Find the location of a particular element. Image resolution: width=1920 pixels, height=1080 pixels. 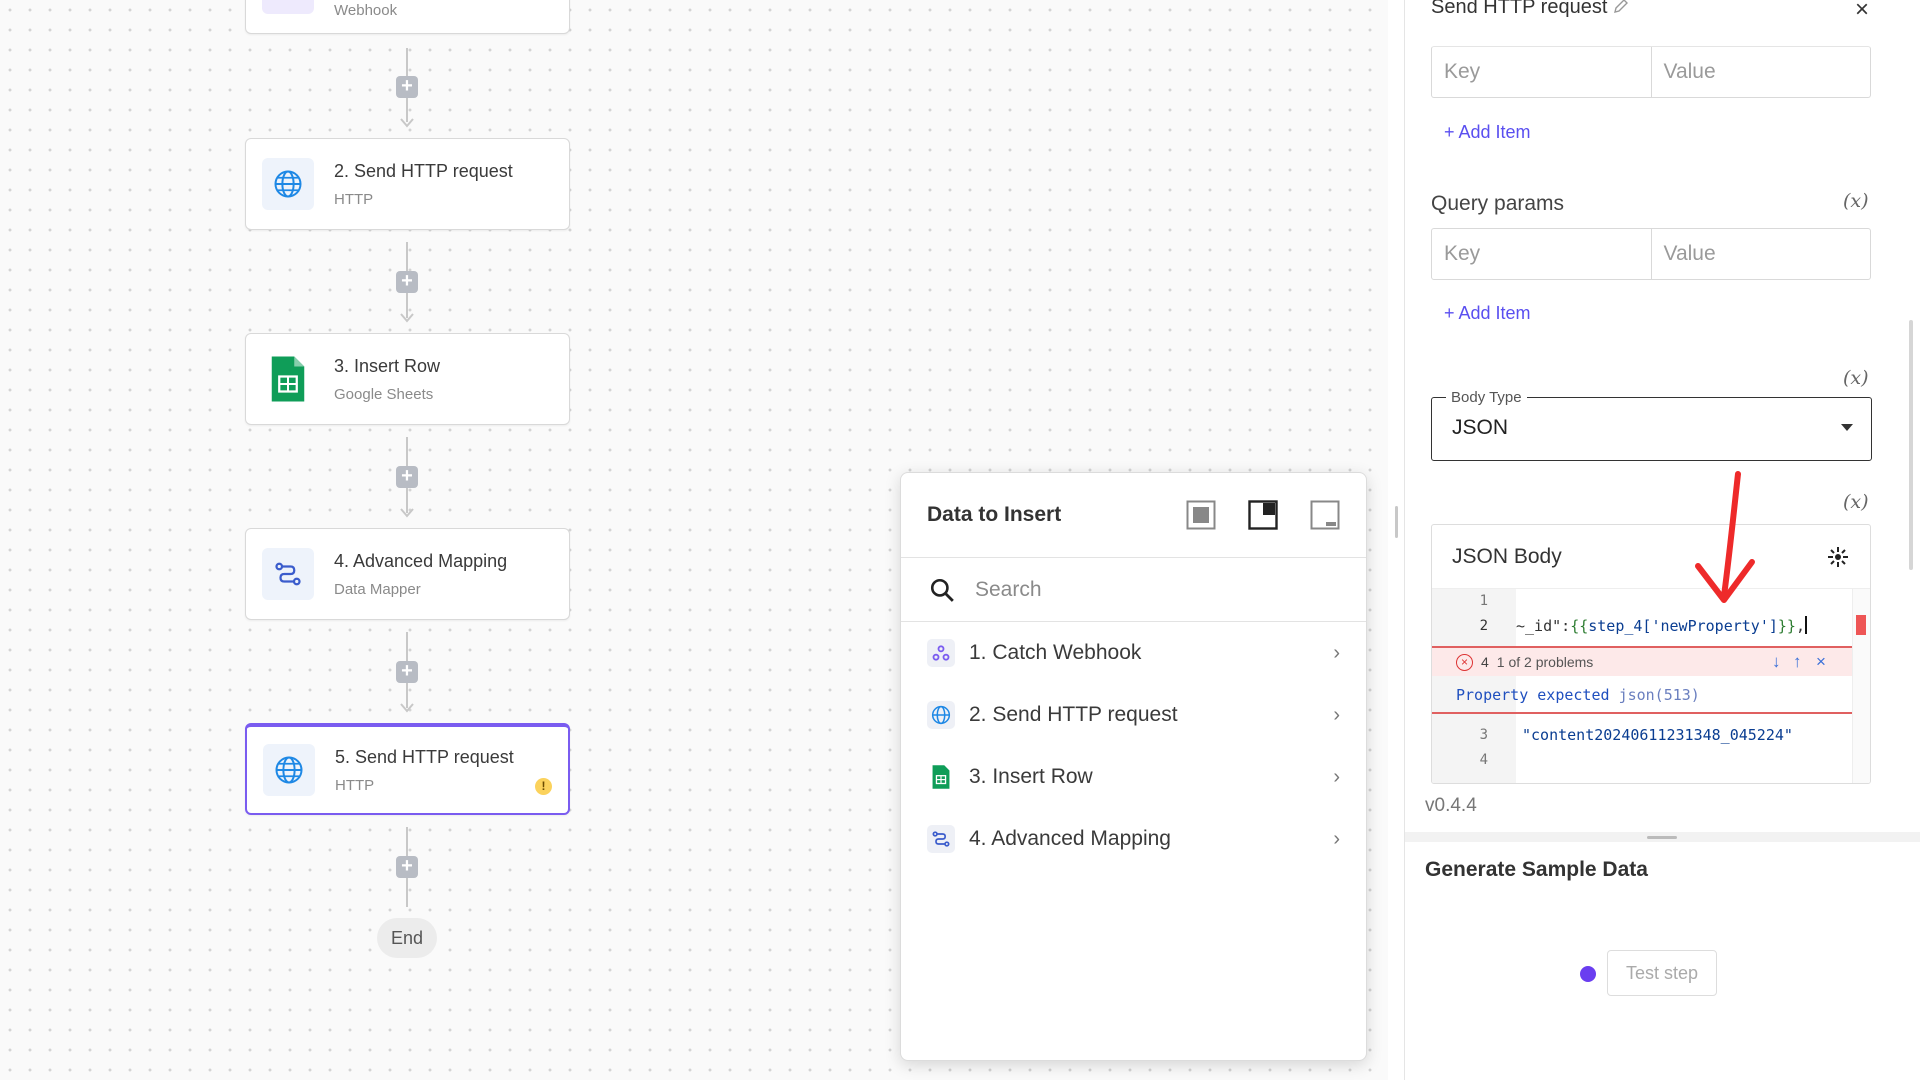

next-problem-icon: ↓ is located at coordinates (1776, 662).